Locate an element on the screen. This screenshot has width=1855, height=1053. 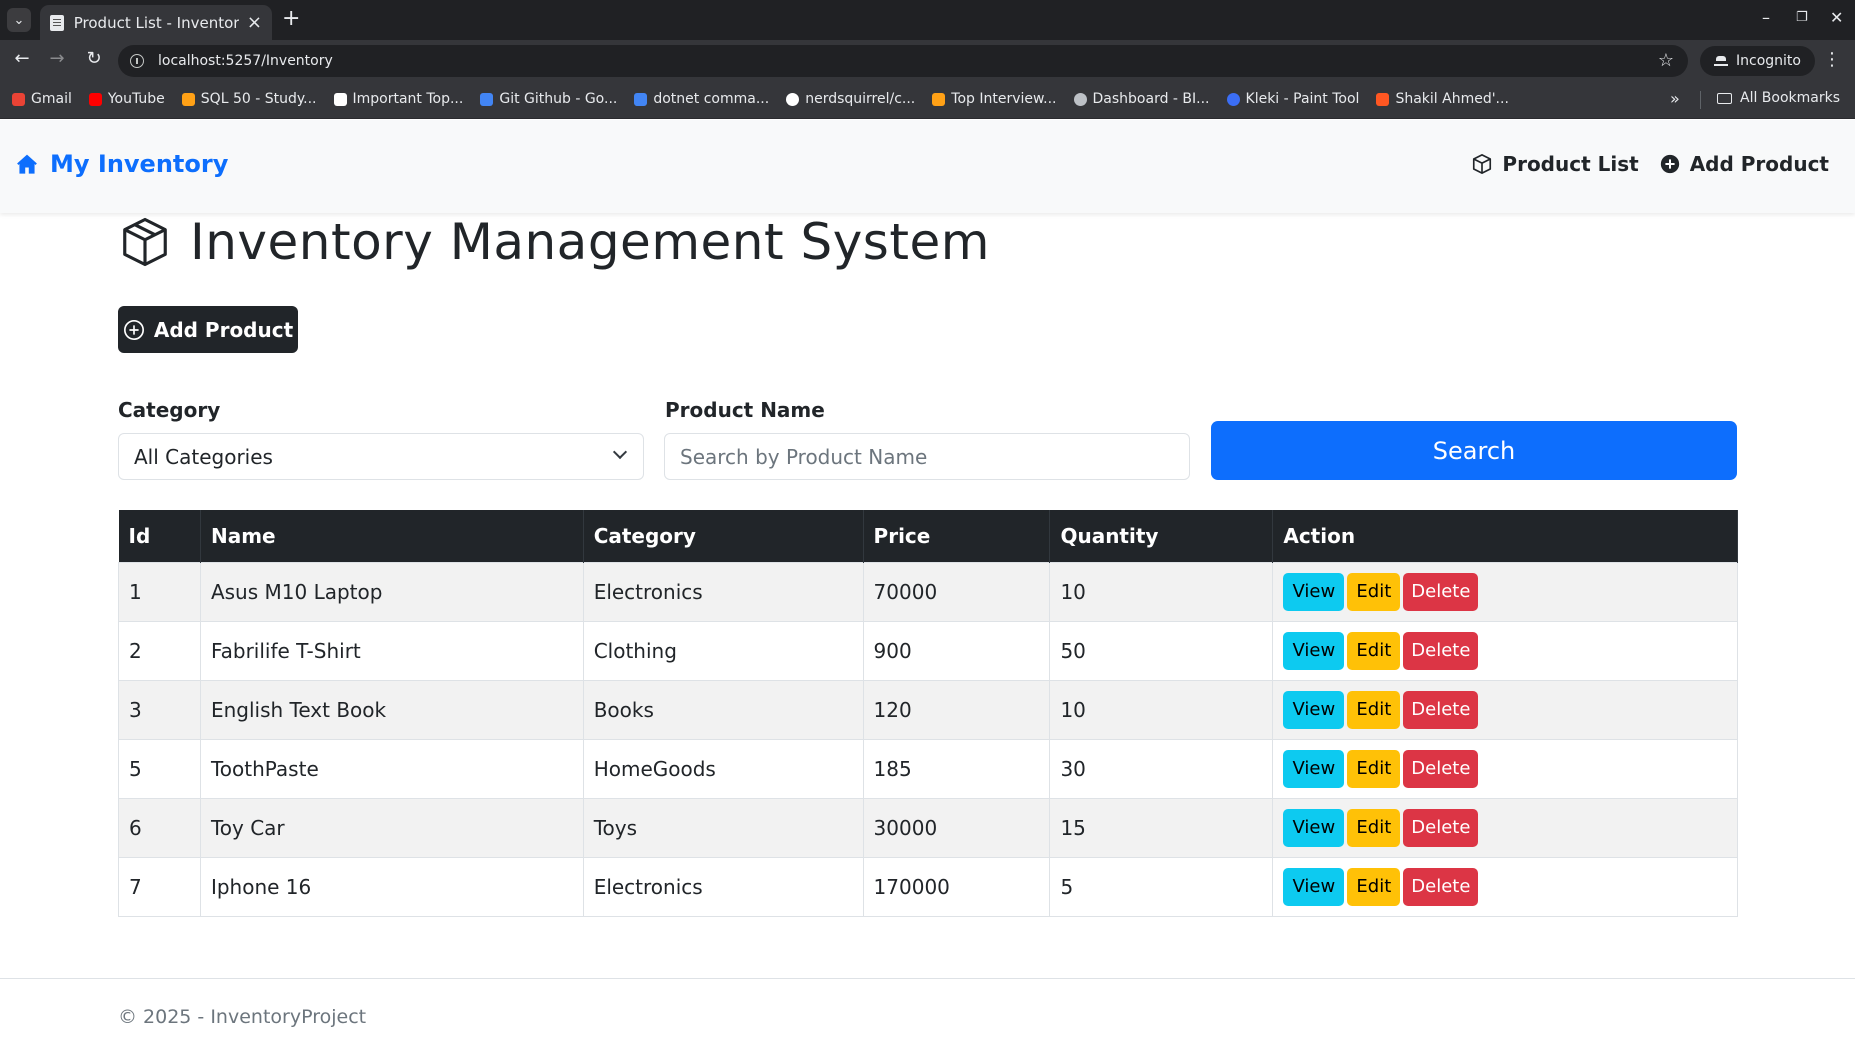
table-header-row: Id Name Category Price Quantity Action is located at coordinates (928, 536).